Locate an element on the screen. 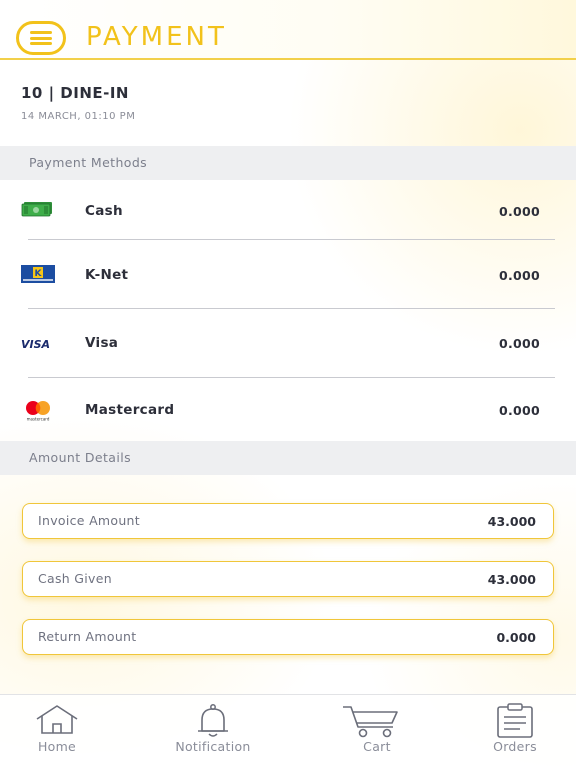 This screenshot has width=576, height=768. invoice-amount-field: Invoice Amount 43.000 is located at coordinates (288, 521).